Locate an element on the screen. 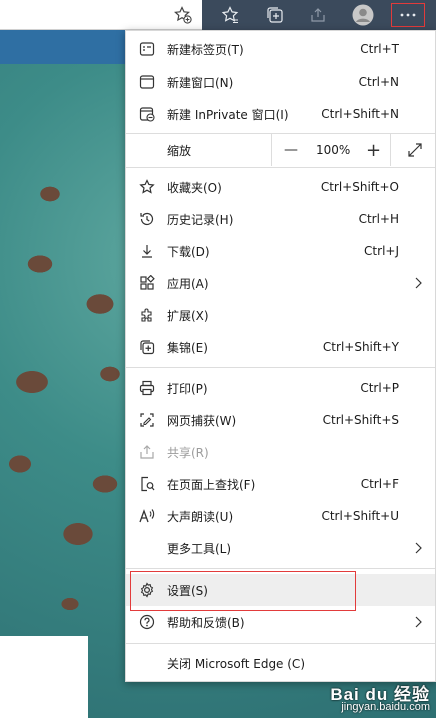 The height and width of the screenshot is (718, 436). watermark-line1: Bai du 经验 is located at coordinates (380, 694).